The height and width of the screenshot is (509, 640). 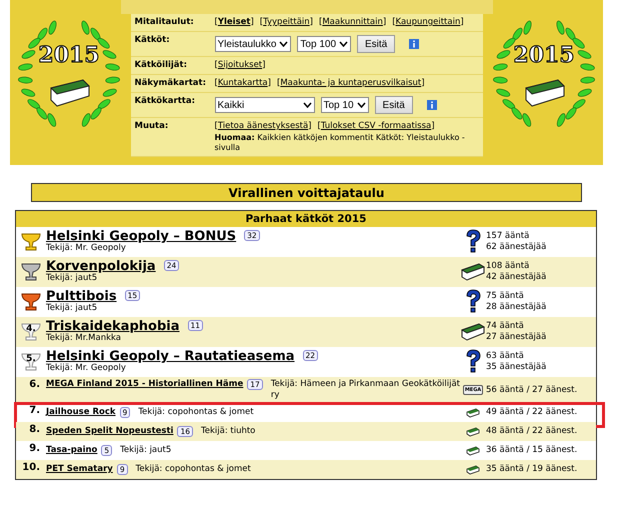 What do you see at coordinates (505, 356) in the screenshot?
I see `votes-text: 63 ääntä` at bounding box center [505, 356].